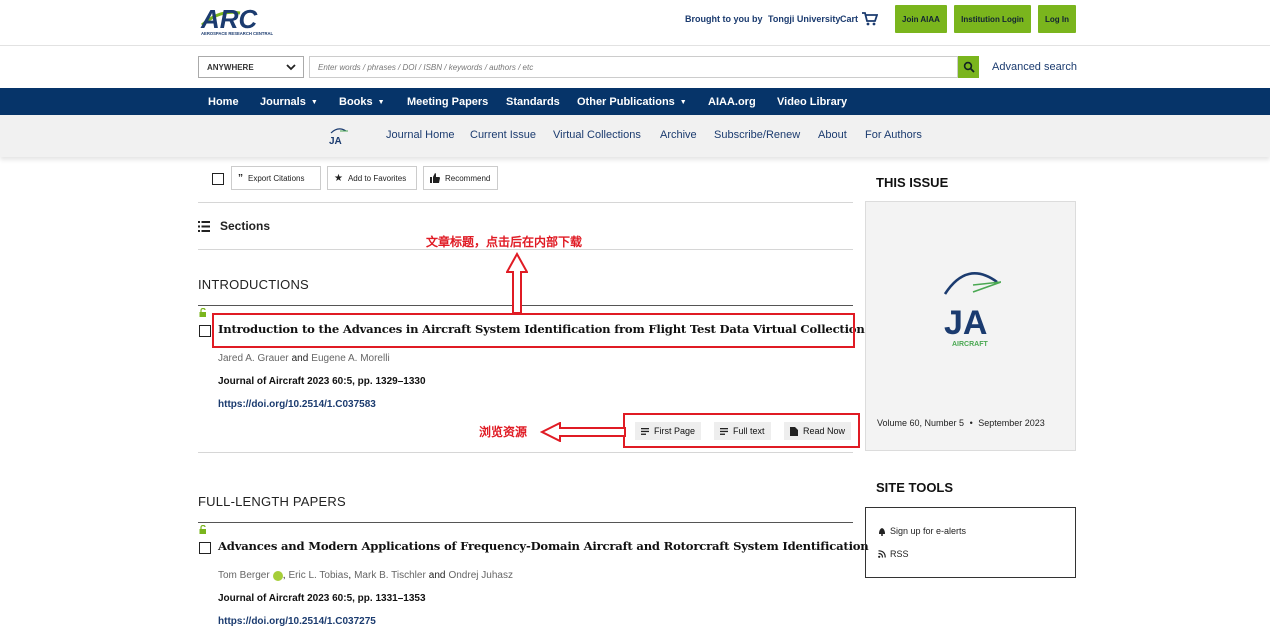 The width and height of the screenshot is (1270, 627). I want to click on rss-link: RSS, so click(893, 554).